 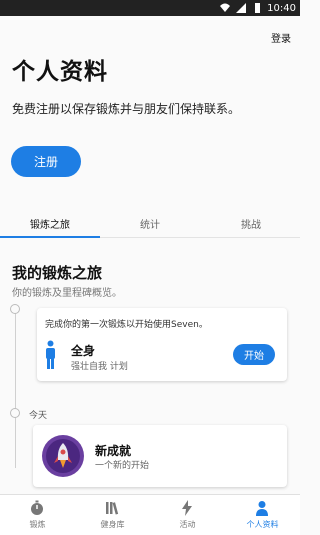 I want to click on achievement-name: 新成就, so click(x=113, y=451).